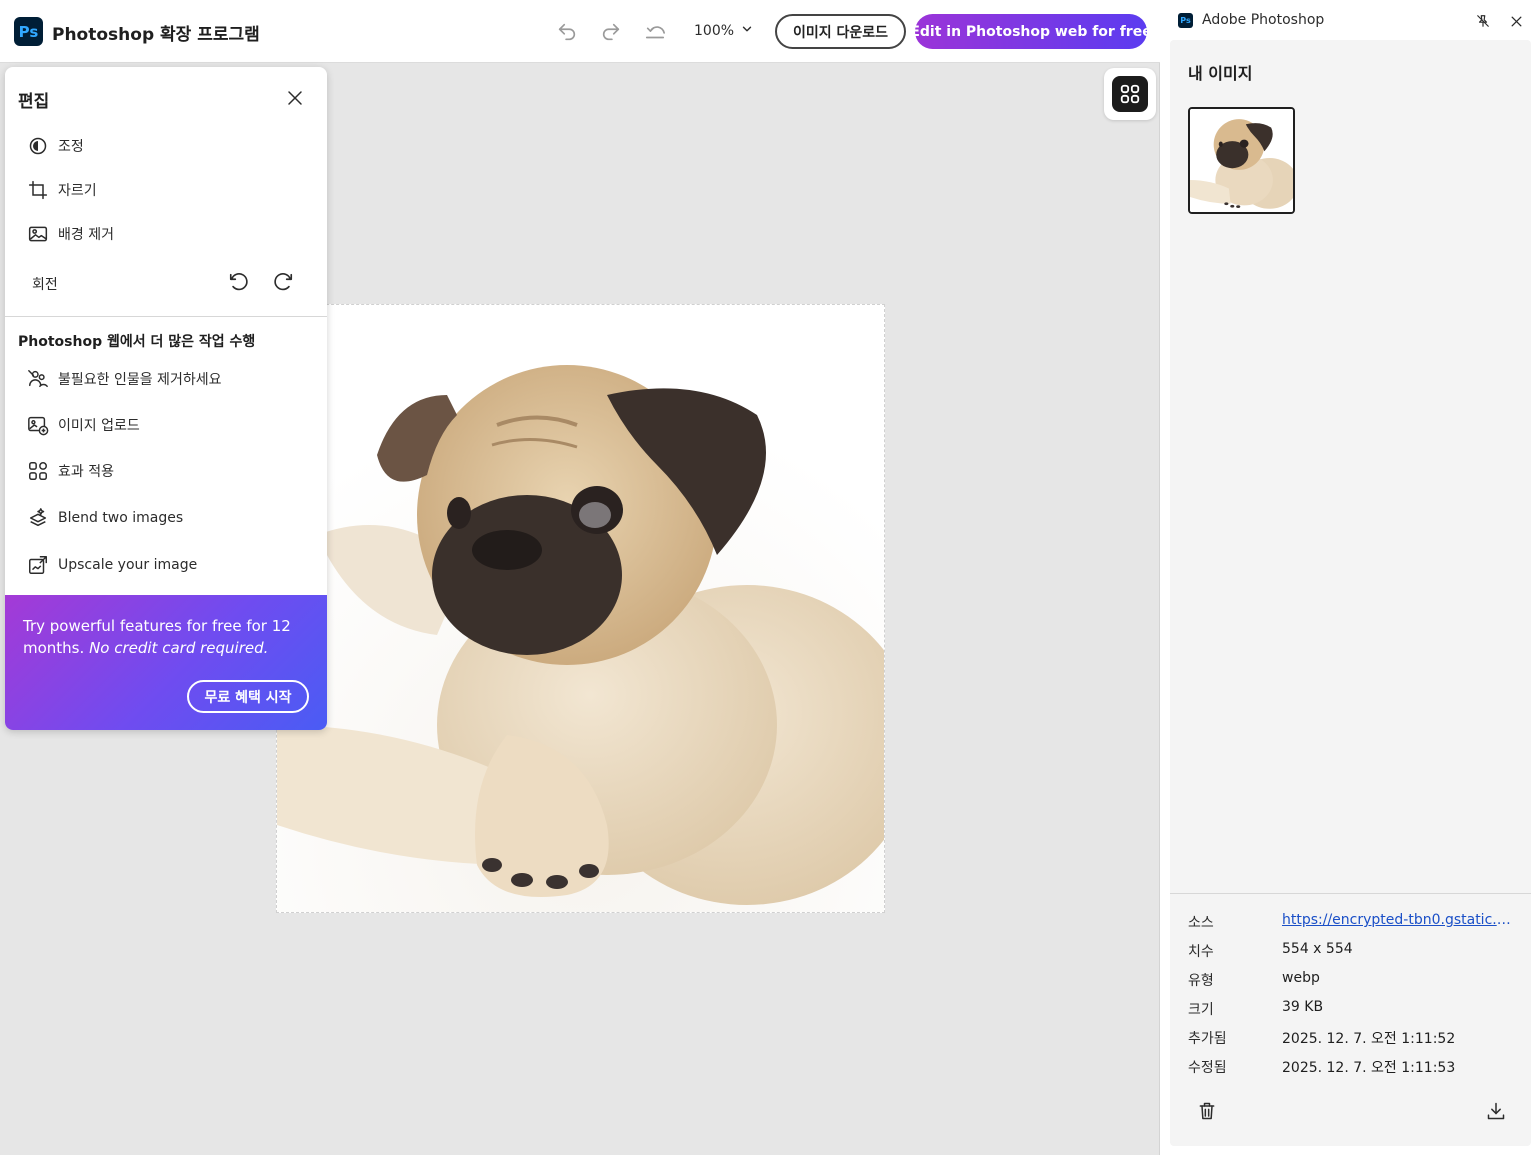 The width and height of the screenshot is (1533, 1155). I want to click on meta-row-type: 유형 webp, so click(1353, 980).